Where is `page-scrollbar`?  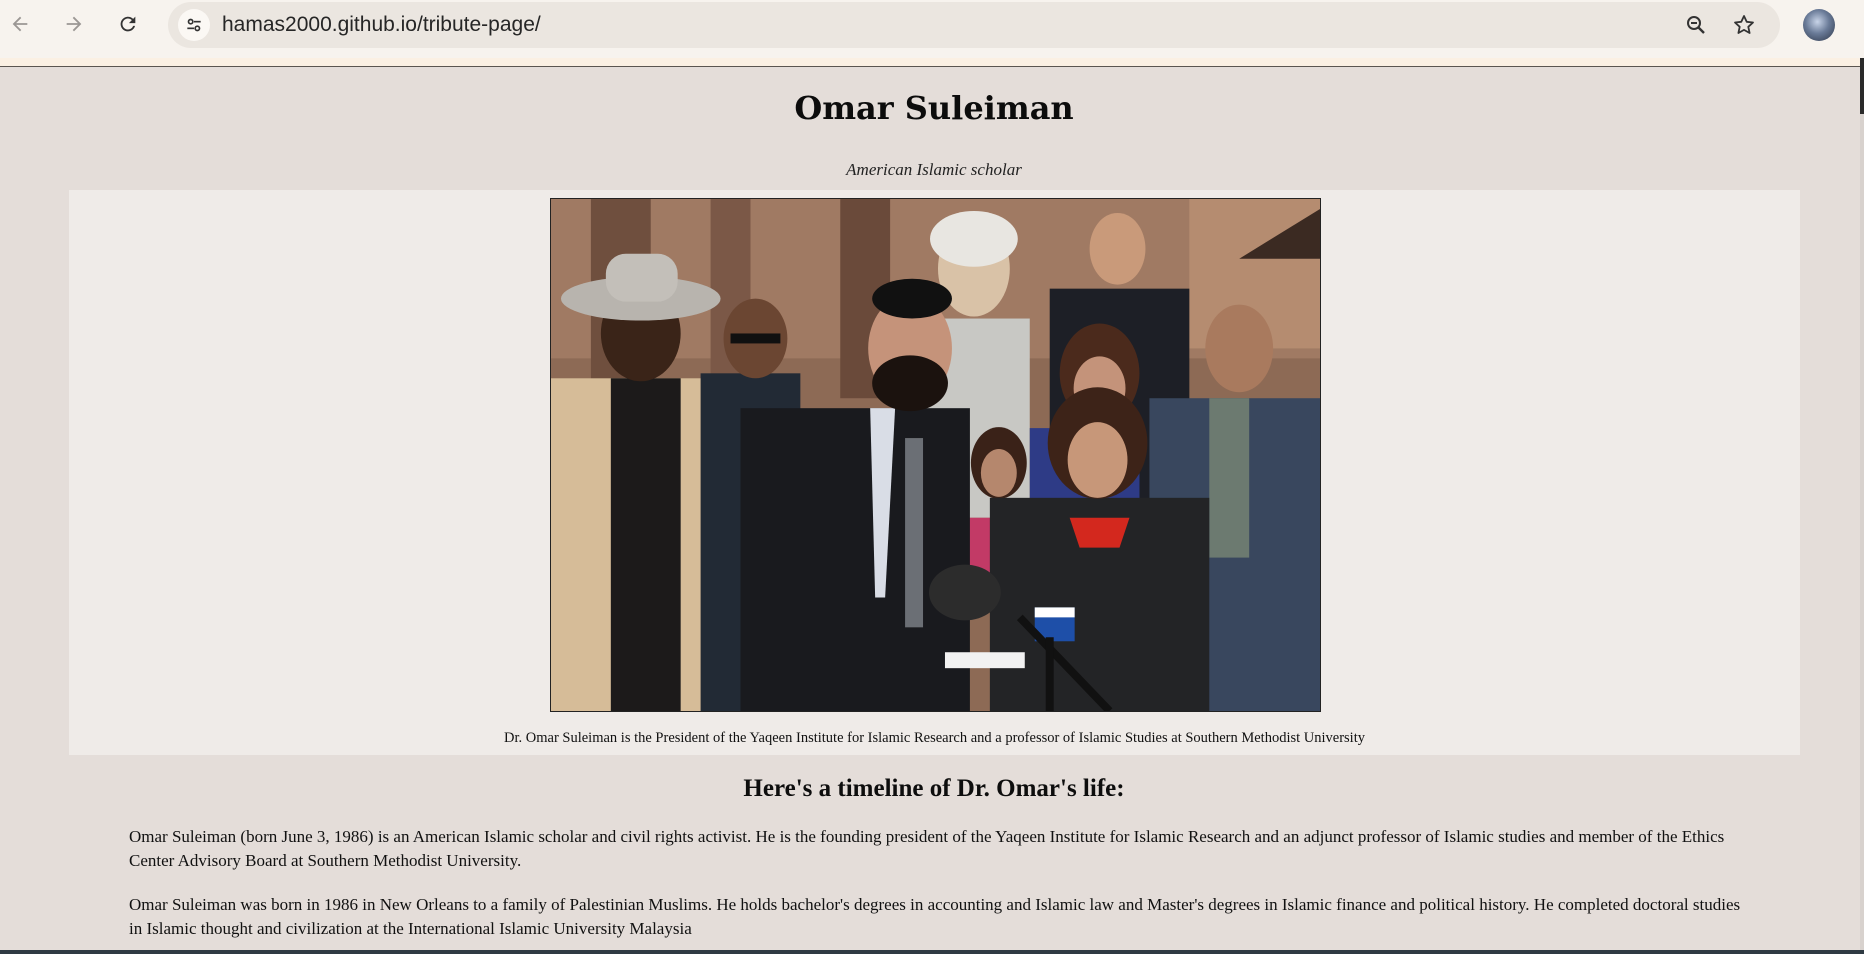
page-scrollbar is located at coordinates (1862, 504).